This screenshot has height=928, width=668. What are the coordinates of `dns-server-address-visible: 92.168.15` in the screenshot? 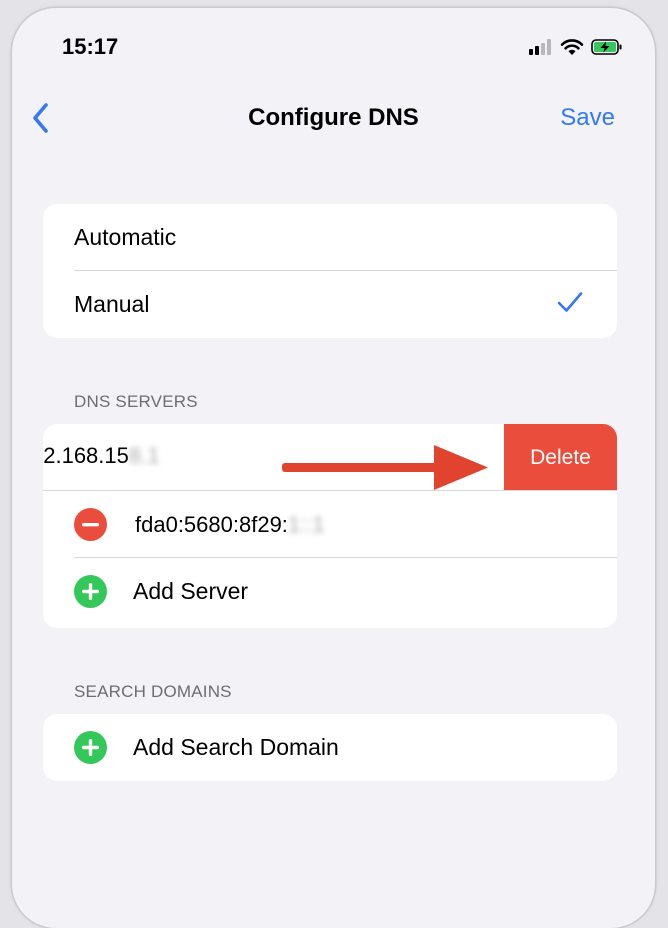 It's located at (86, 455).